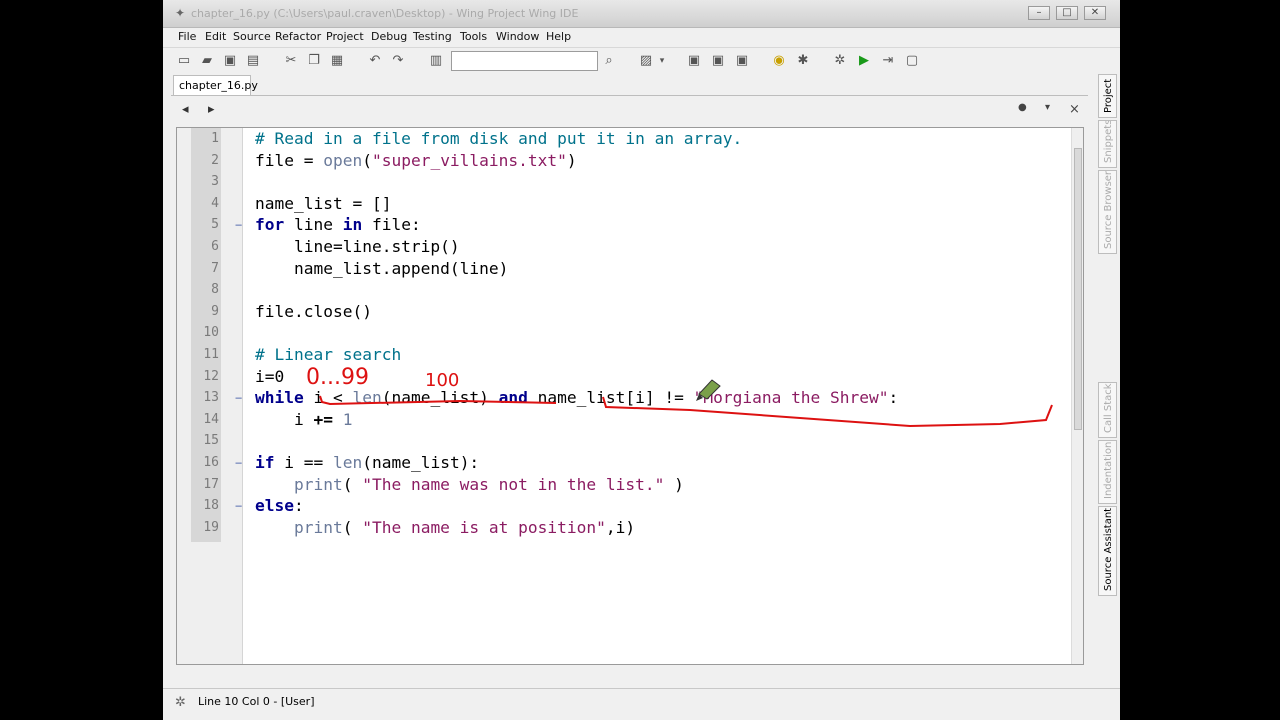  What do you see at coordinates (347, 462) in the screenshot?
I see `code-builtin: len` at bounding box center [347, 462].